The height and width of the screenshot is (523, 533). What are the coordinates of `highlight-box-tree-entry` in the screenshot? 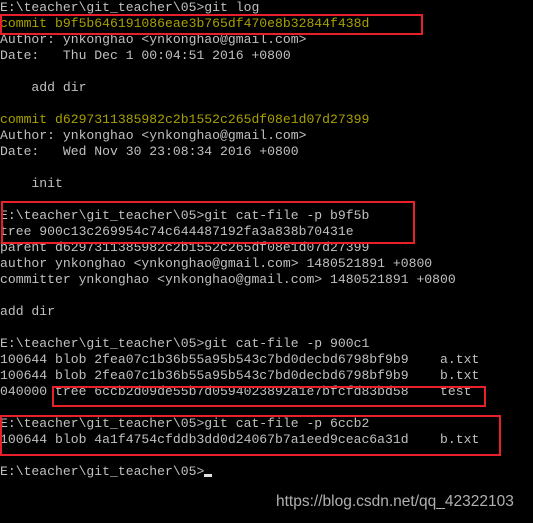 It's located at (269, 396).